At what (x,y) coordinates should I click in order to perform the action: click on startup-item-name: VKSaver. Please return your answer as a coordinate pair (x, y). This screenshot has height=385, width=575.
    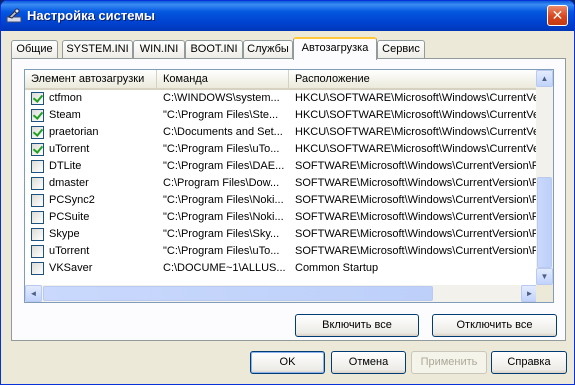
    Looking at the image, I should click on (71, 268).